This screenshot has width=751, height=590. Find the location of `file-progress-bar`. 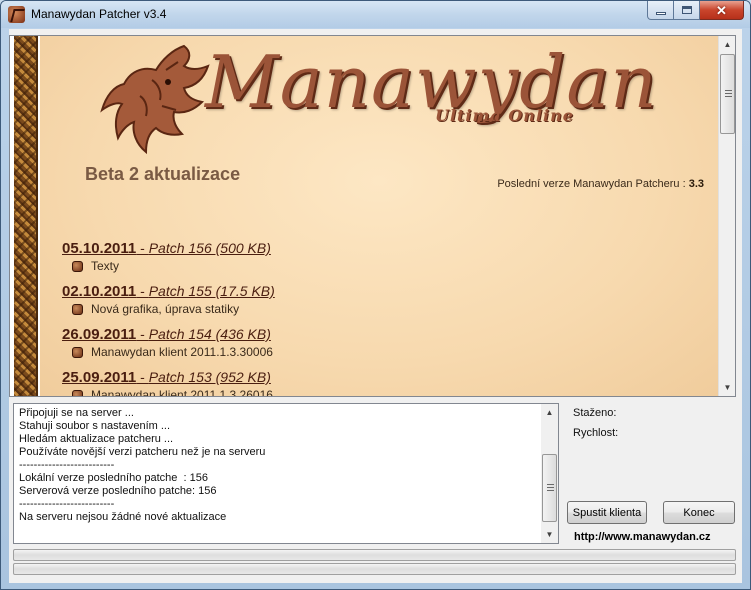

file-progress-bar is located at coordinates (374, 555).